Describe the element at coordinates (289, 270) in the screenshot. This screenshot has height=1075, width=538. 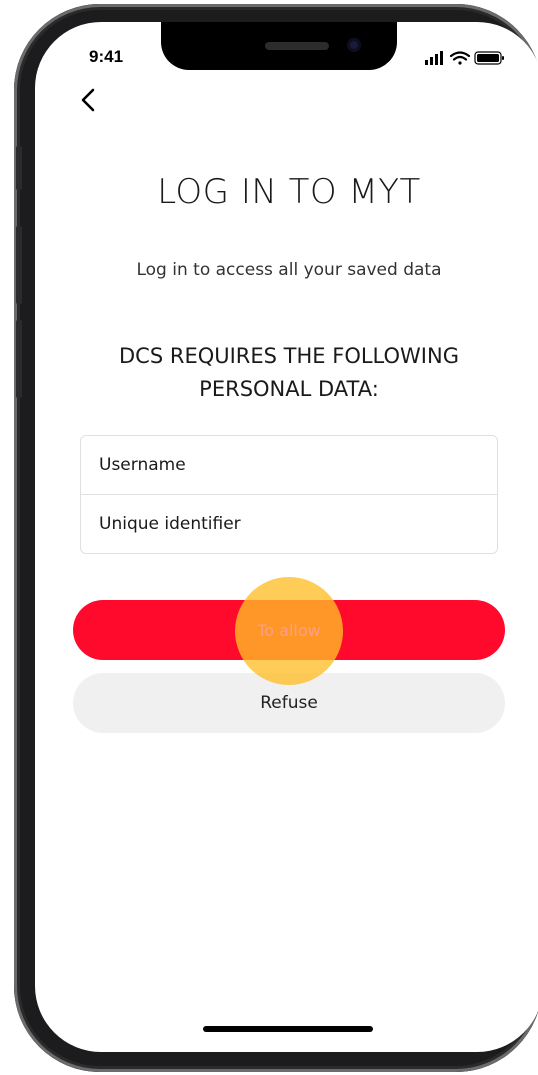
I see `page-subtitle: Log in to access all your saved data` at that location.